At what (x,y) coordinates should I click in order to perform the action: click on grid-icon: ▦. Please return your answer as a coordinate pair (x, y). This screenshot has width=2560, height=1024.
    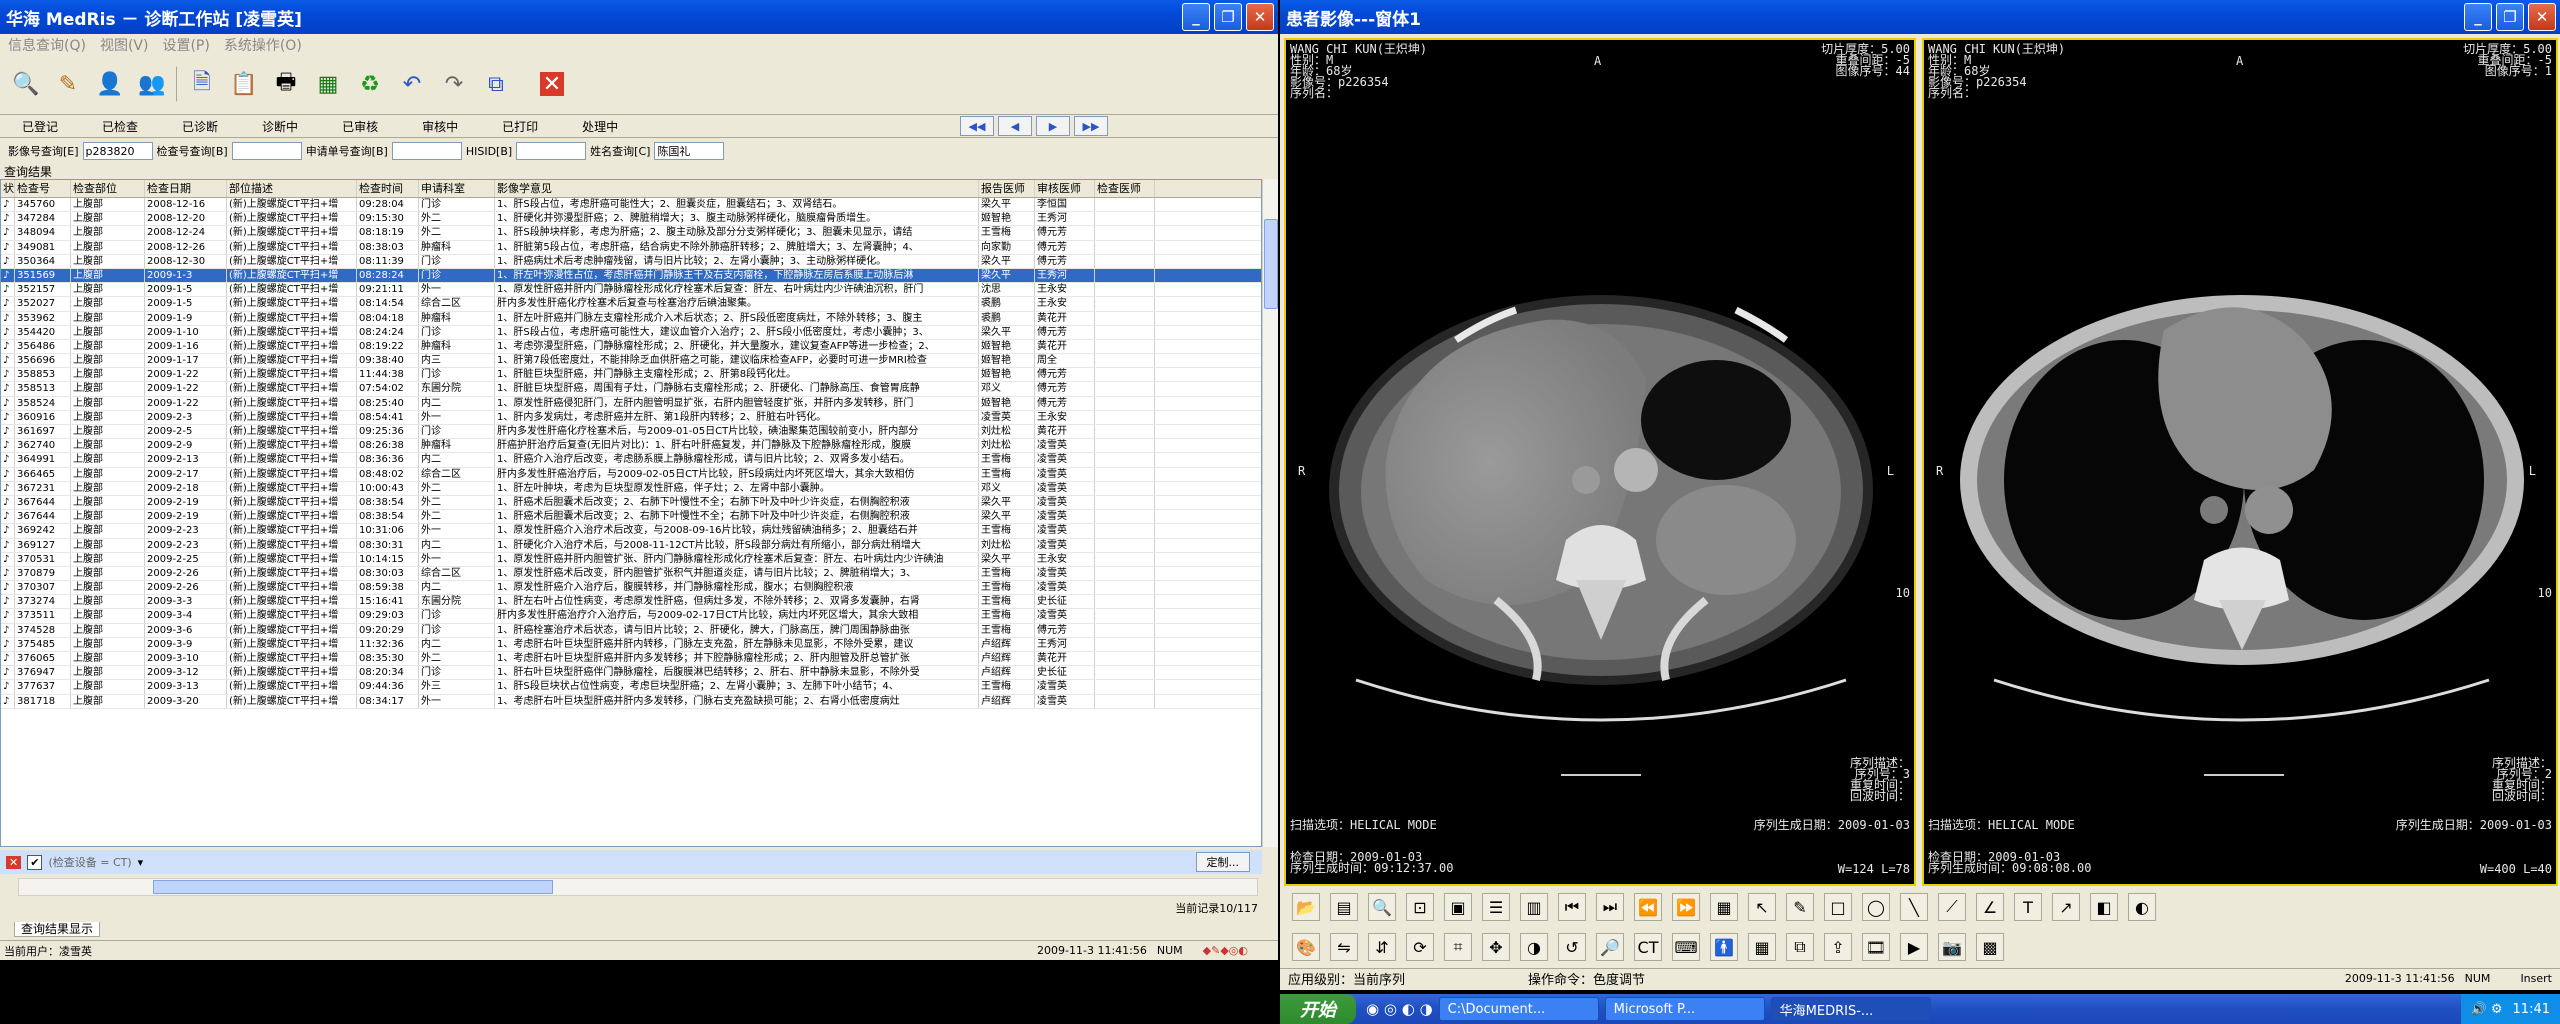
    Looking at the image, I should click on (1724, 907).